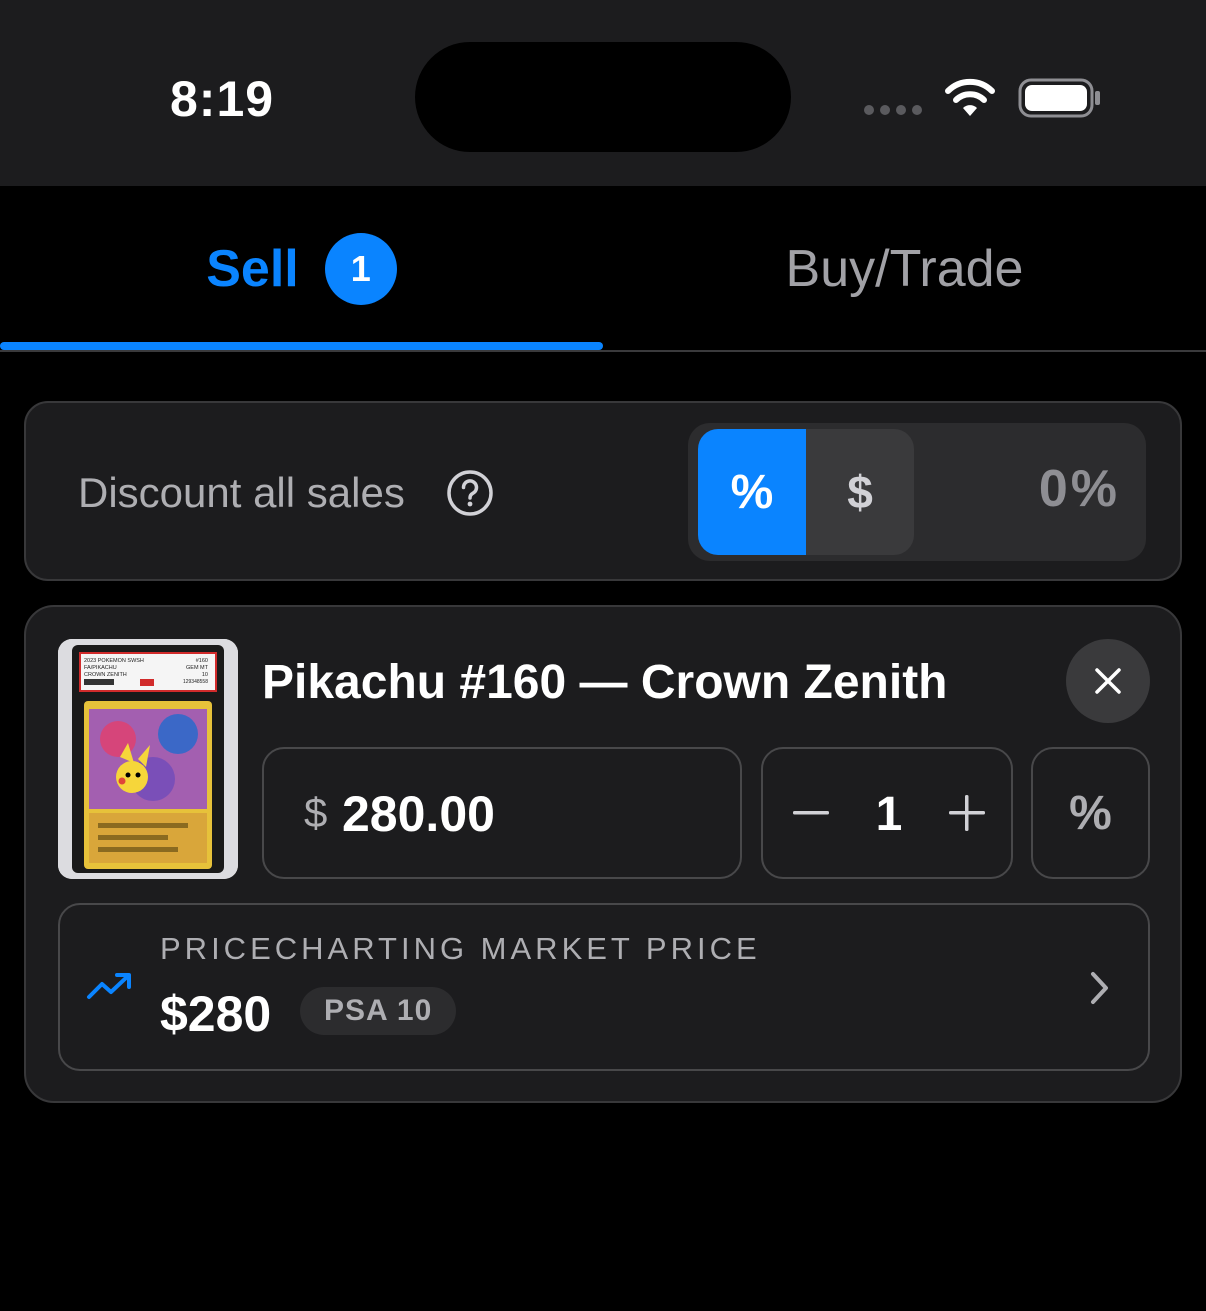 The width and height of the screenshot is (1206, 1311). What do you see at coordinates (893, 110) in the screenshot?
I see `cellular-signal-icon` at bounding box center [893, 110].